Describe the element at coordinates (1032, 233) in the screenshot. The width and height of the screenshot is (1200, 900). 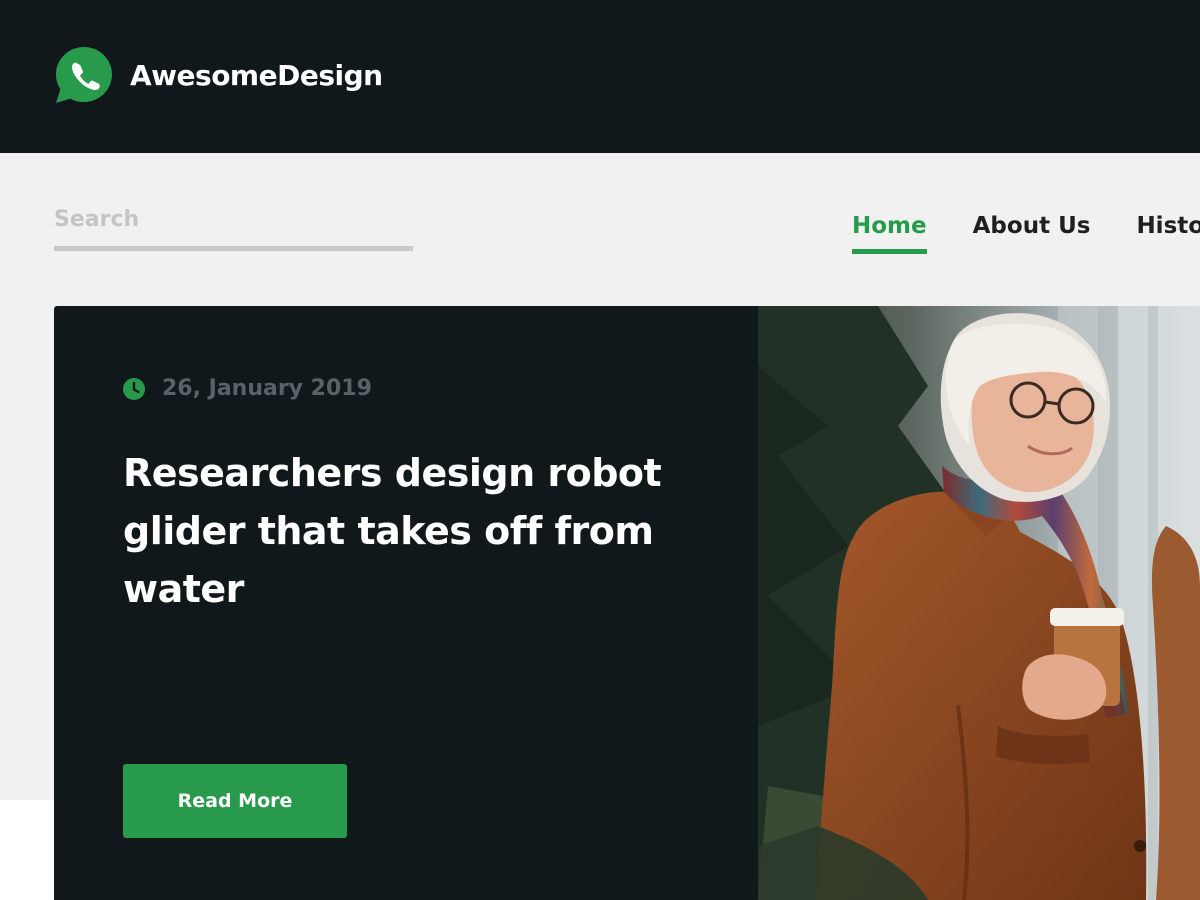
I see `nav-item-about-us: About Us` at that location.